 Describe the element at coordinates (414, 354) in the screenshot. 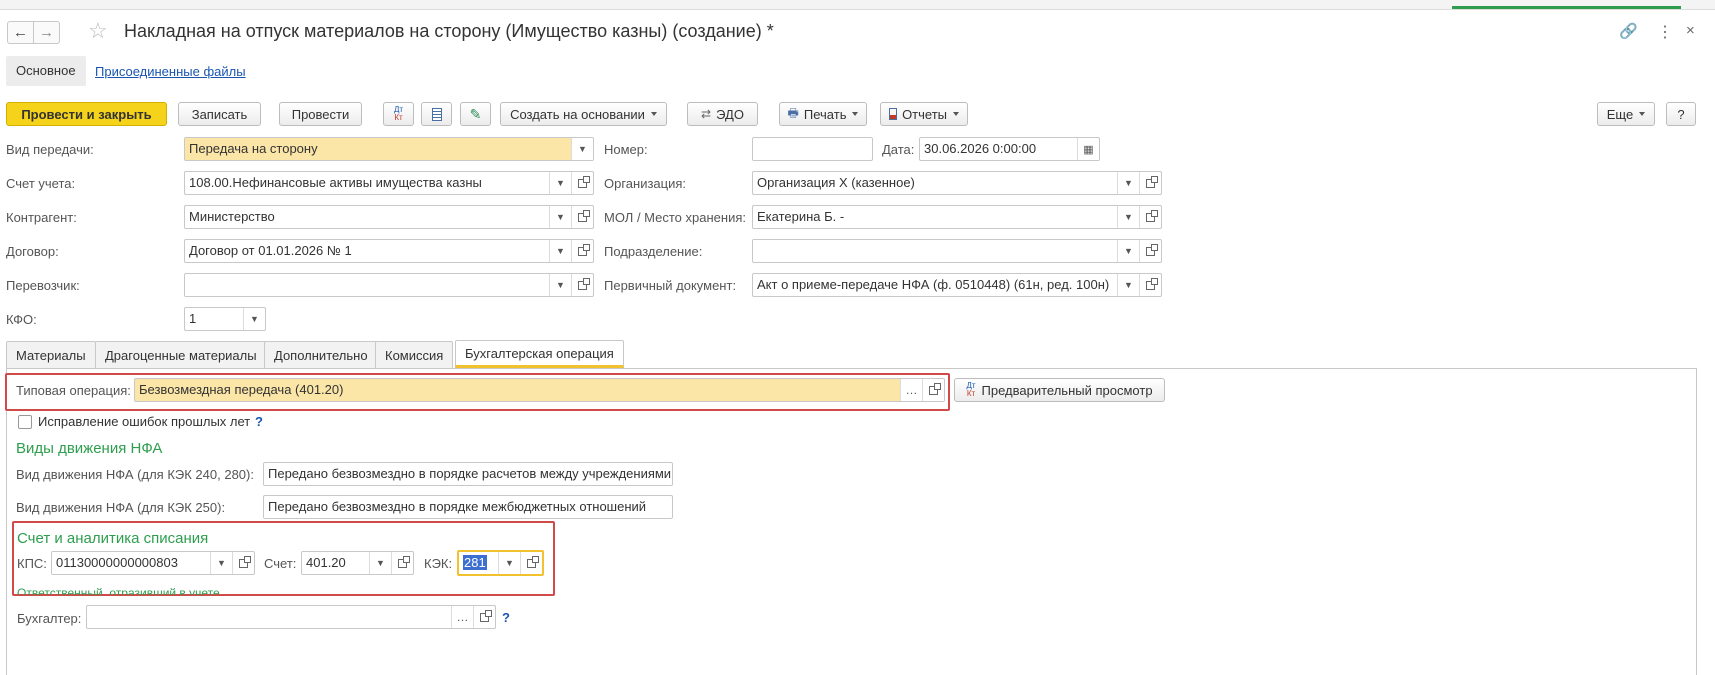

I see `tab-commission: Комиссия` at that location.